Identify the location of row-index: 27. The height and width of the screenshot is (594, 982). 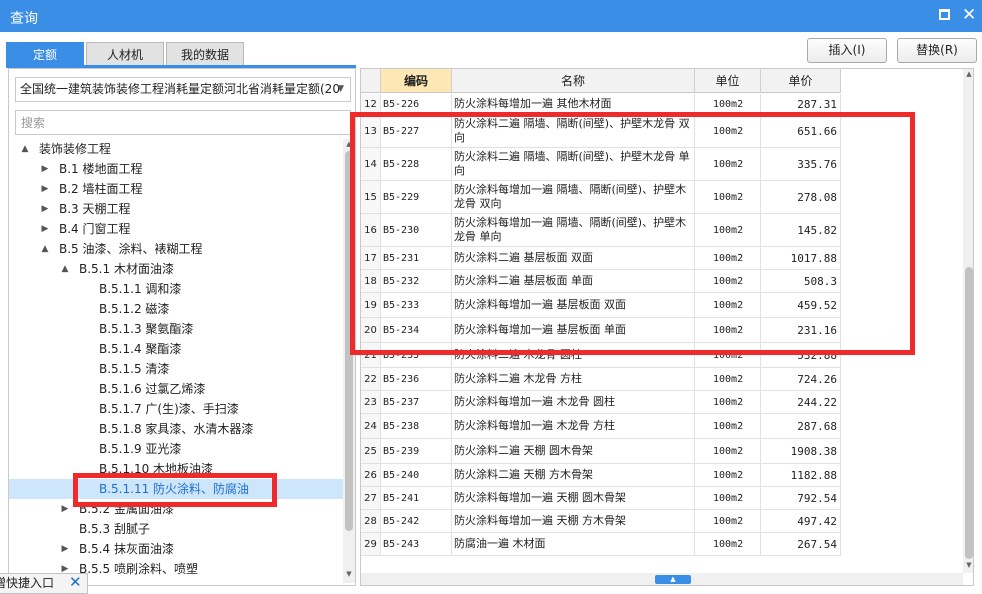
(371, 498).